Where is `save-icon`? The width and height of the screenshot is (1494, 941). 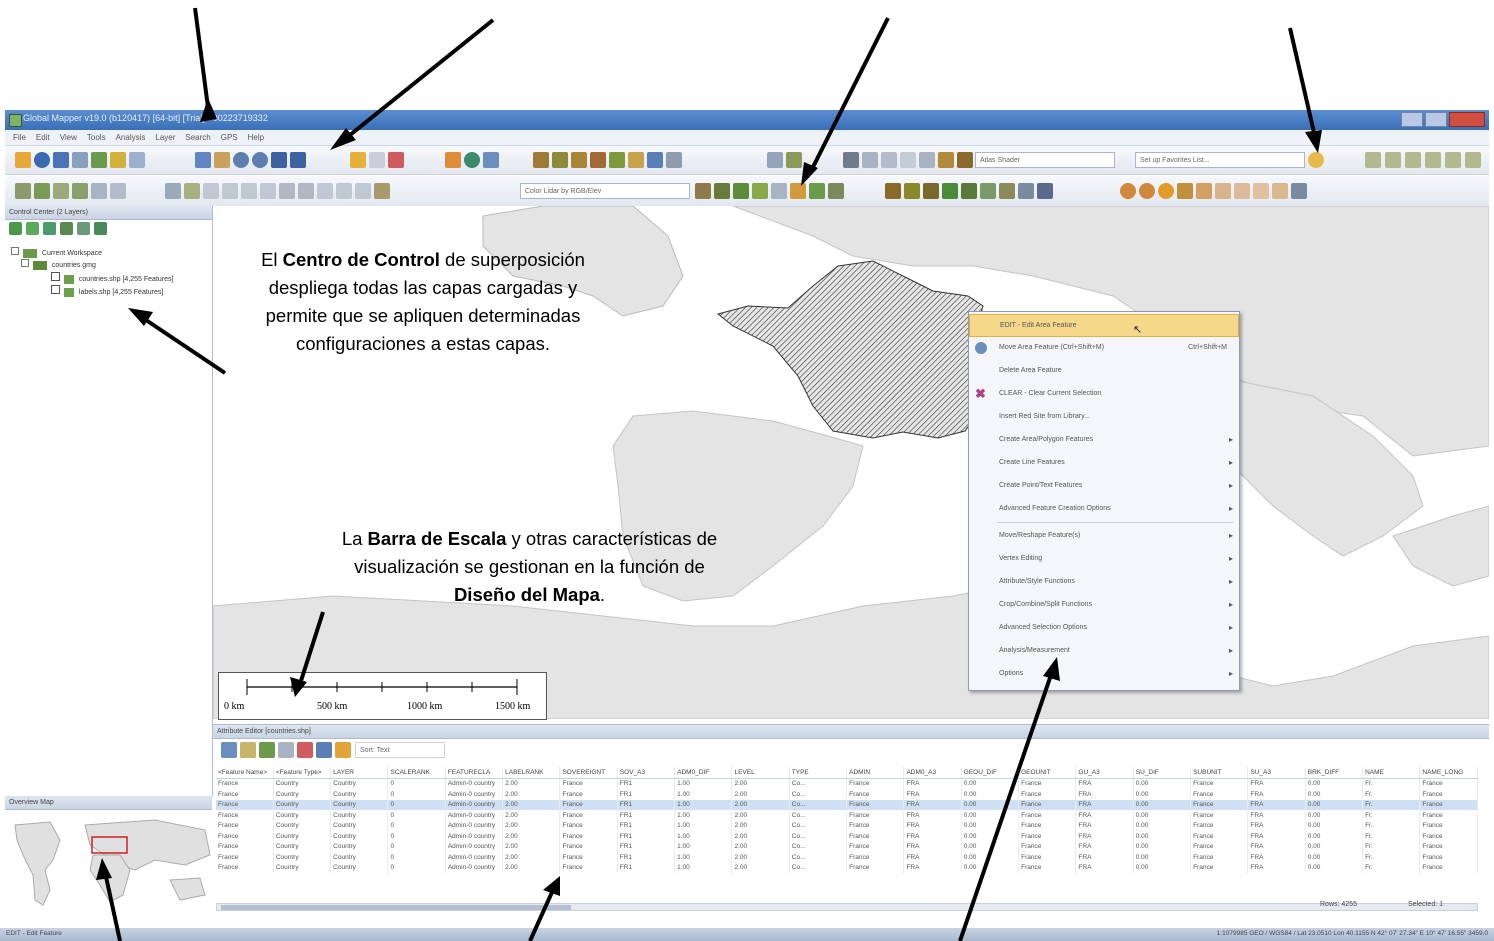
save-icon is located at coordinates (61, 160).